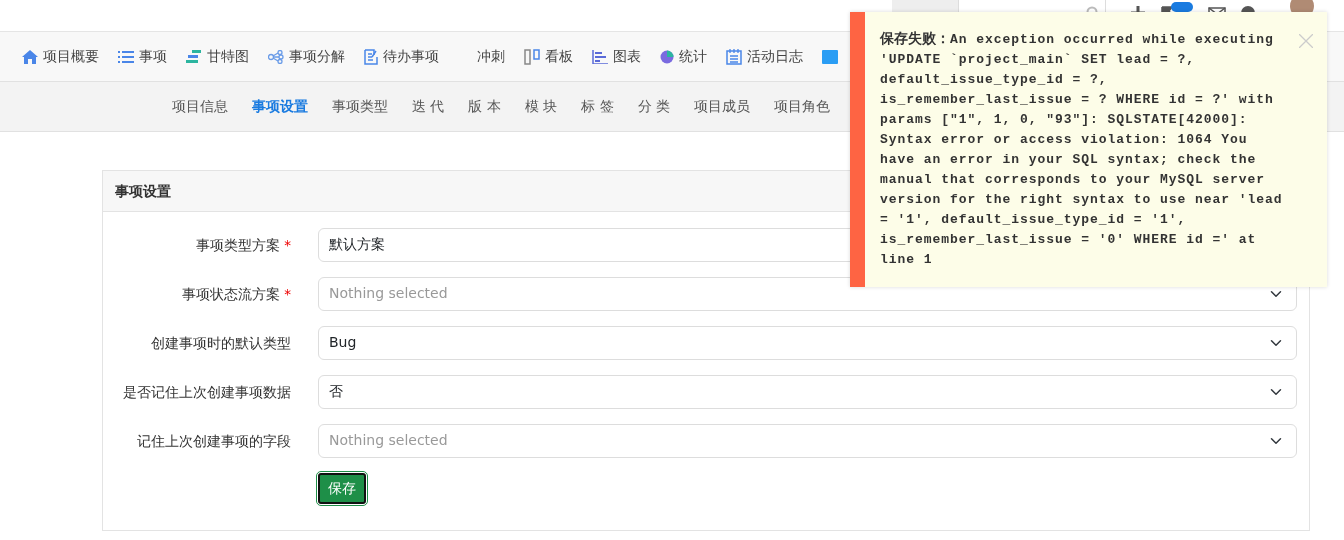 The height and width of the screenshot is (540, 1344). What do you see at coordinates (60, 56) in the screenshot?
I see `nav-link: 项目概要` at bounding box center [60, 56].